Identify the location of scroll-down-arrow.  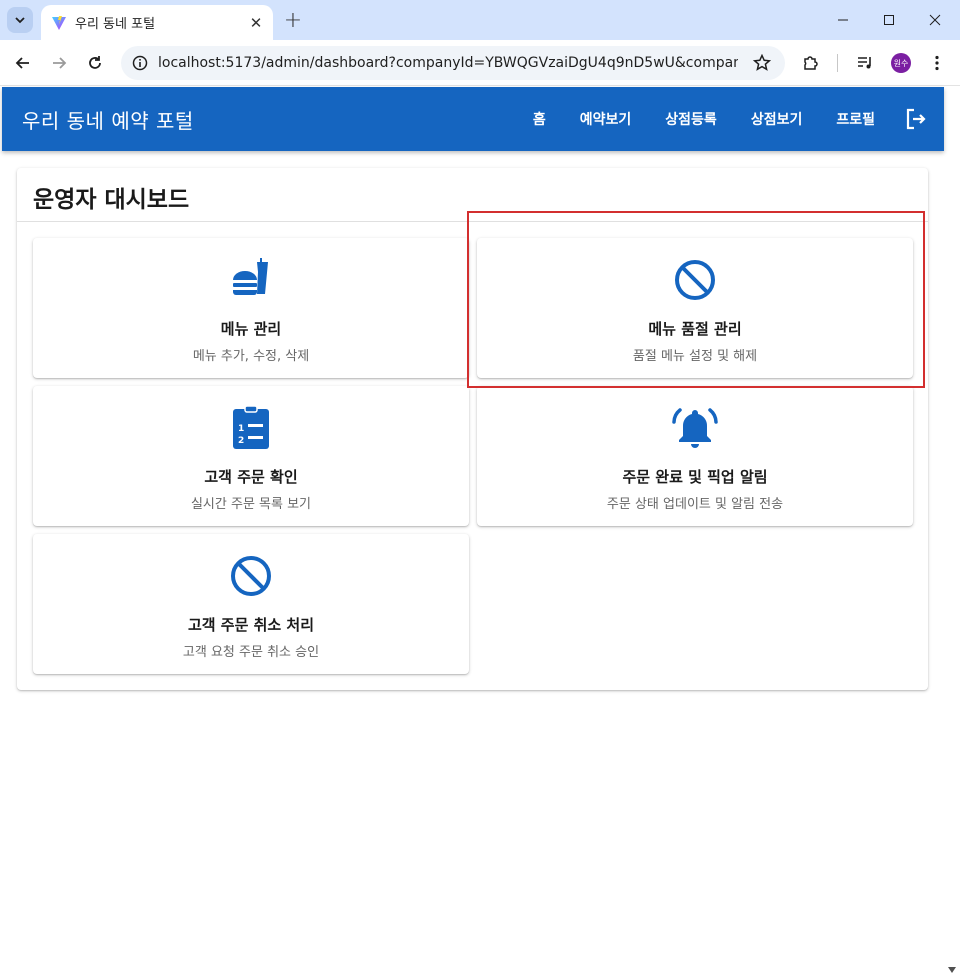
(952, 970).